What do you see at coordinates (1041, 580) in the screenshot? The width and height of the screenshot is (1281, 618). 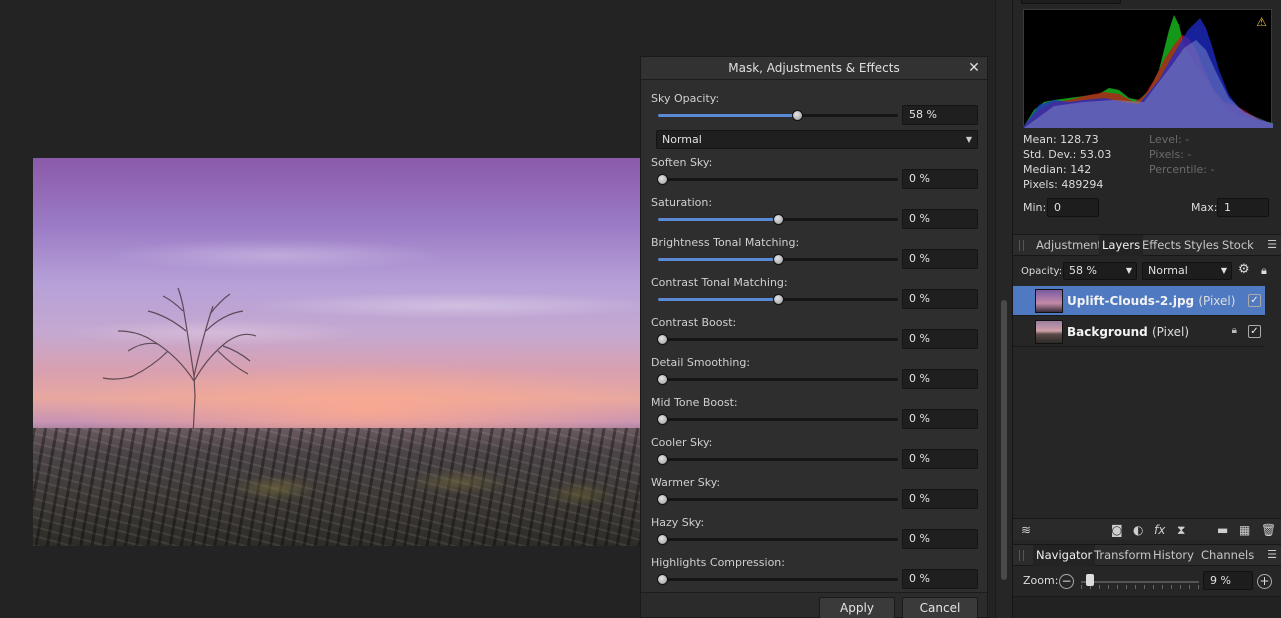 I see `zoom-label: Zoom:` at bounding box center [1041, 580].